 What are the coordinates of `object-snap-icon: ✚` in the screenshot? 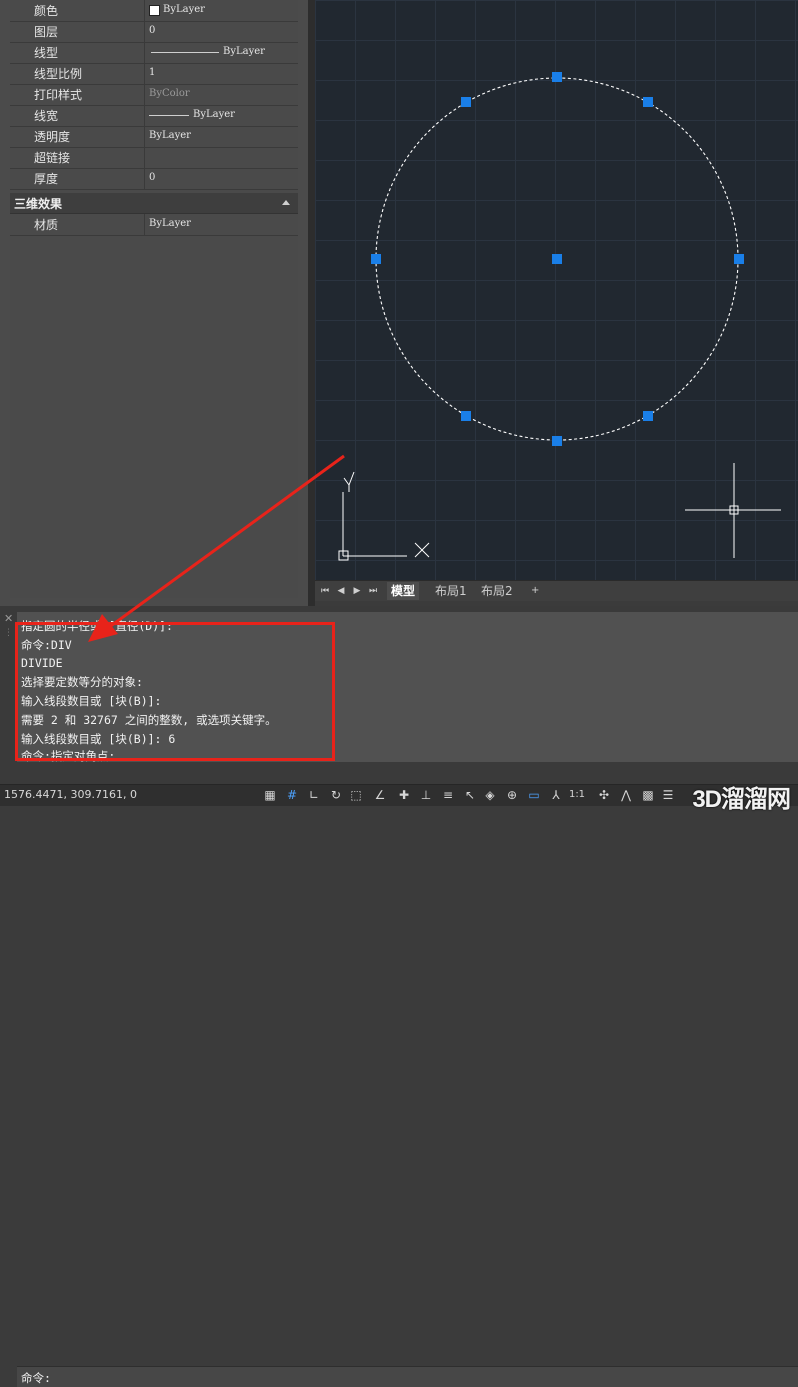 It's located at (404, 795).